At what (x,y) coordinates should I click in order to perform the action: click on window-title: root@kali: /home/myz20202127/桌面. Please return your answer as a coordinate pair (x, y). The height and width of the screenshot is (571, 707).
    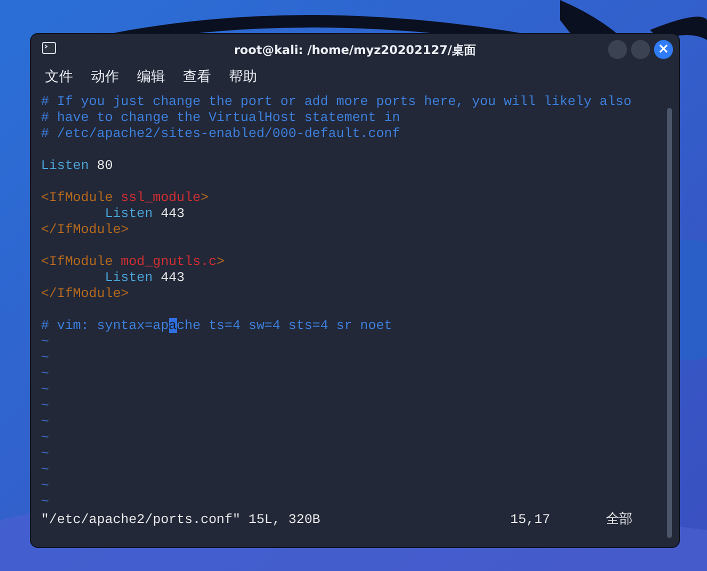
    Looking at the image, I should click on (355, 50).